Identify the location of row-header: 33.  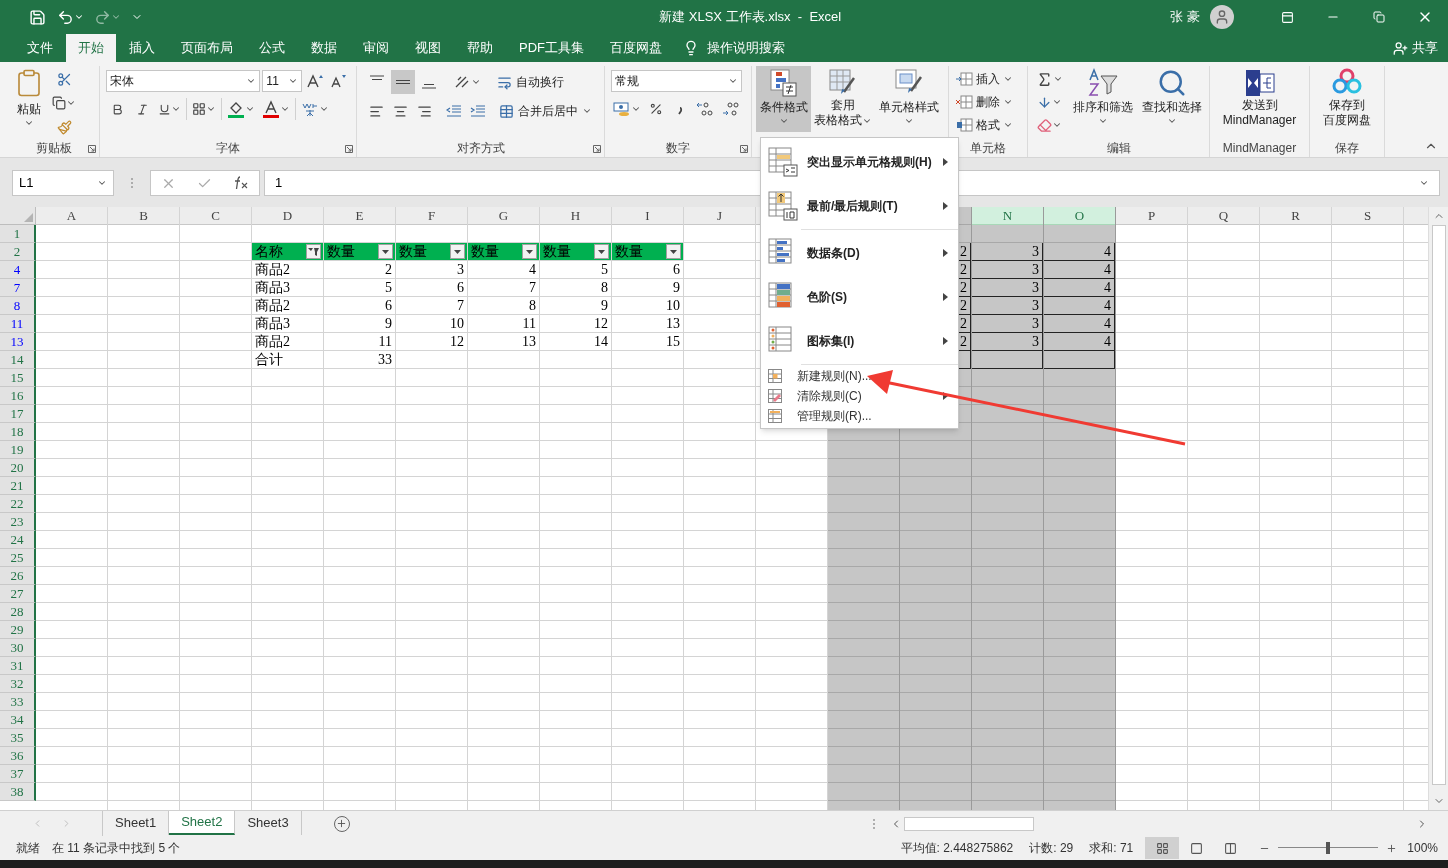
(18, 702).